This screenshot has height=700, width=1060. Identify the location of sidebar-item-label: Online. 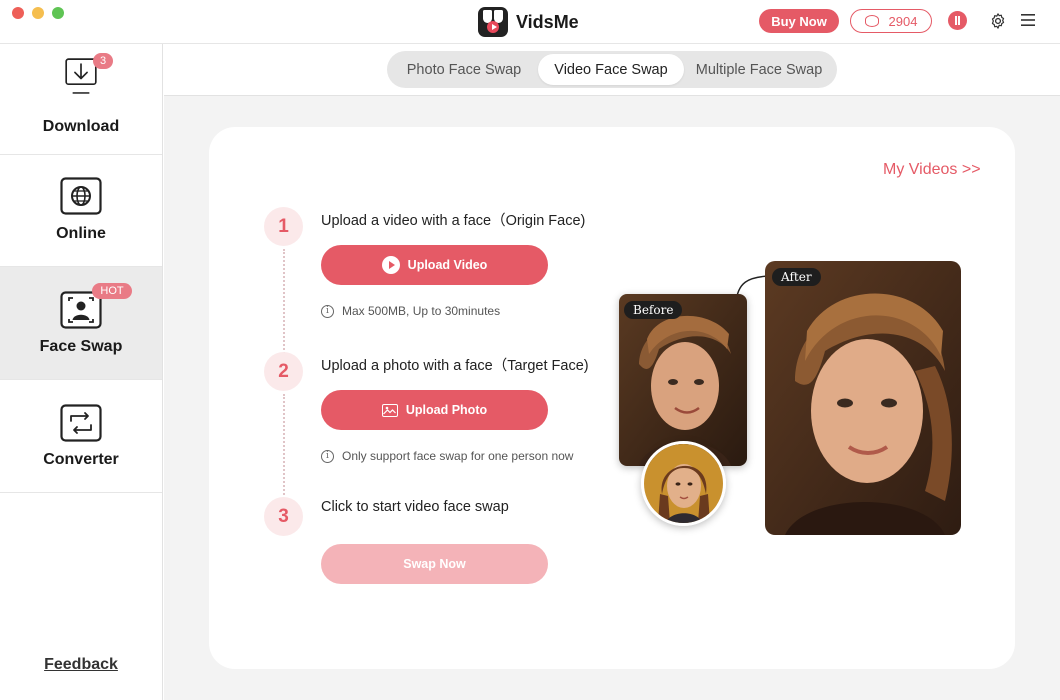
(81, 233).